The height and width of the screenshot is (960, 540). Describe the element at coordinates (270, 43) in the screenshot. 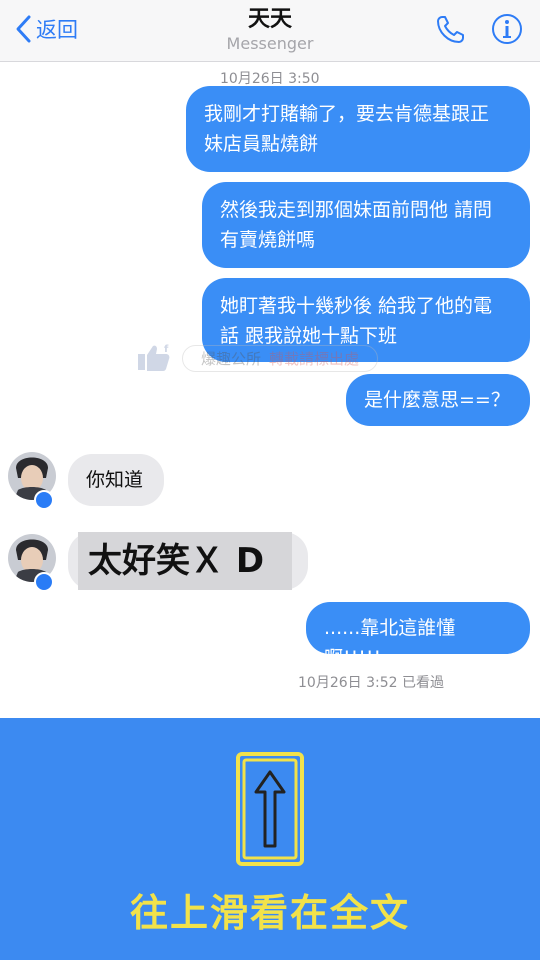

I see `app-name: Messenger` at that location.